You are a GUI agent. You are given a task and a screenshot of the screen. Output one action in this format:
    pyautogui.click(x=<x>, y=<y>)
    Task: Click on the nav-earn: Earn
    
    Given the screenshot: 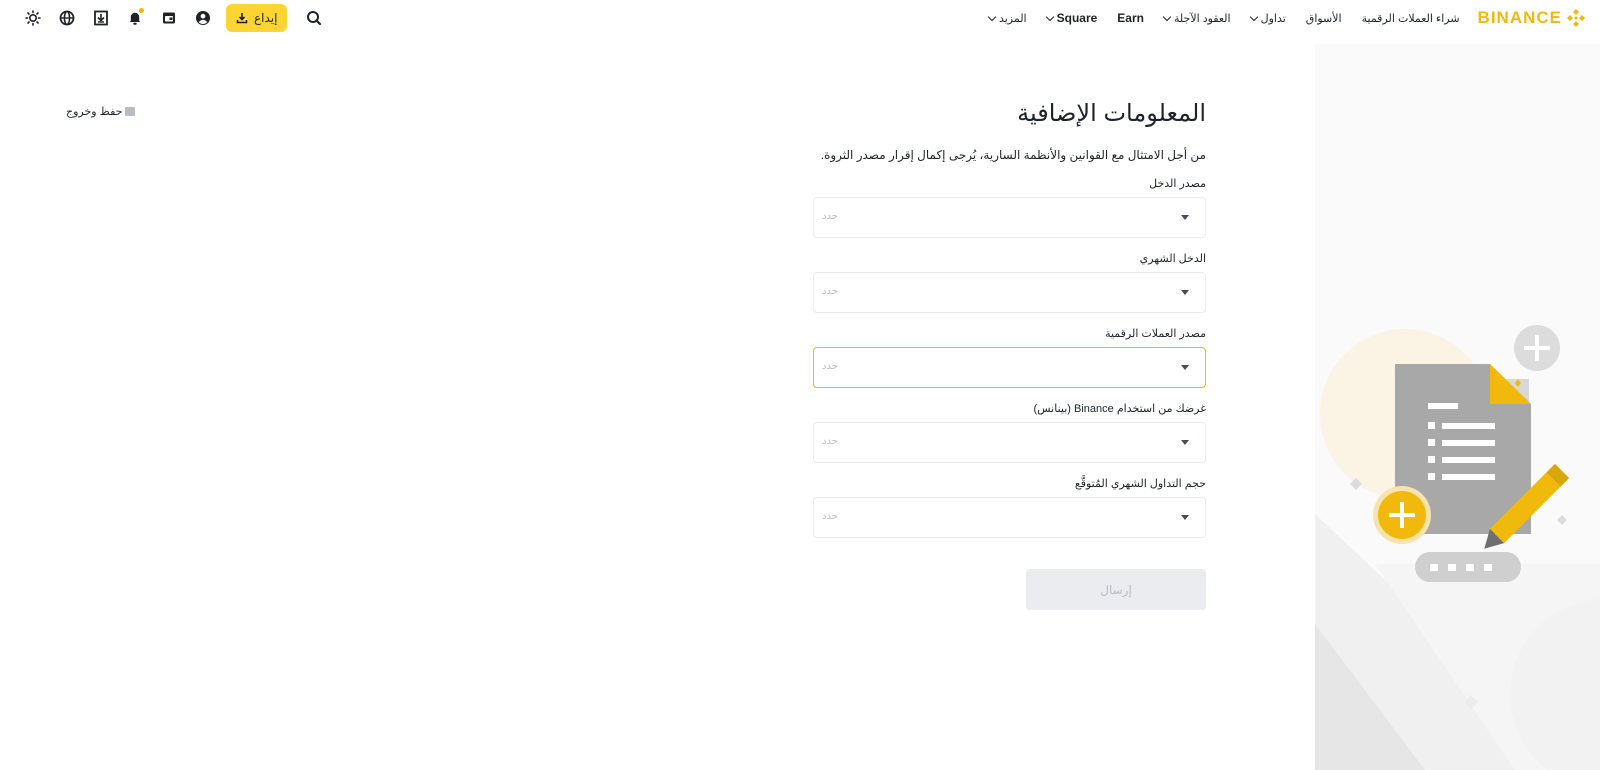 What is the action you would take?
    pyautogui.click(x=1130, y=18)
    